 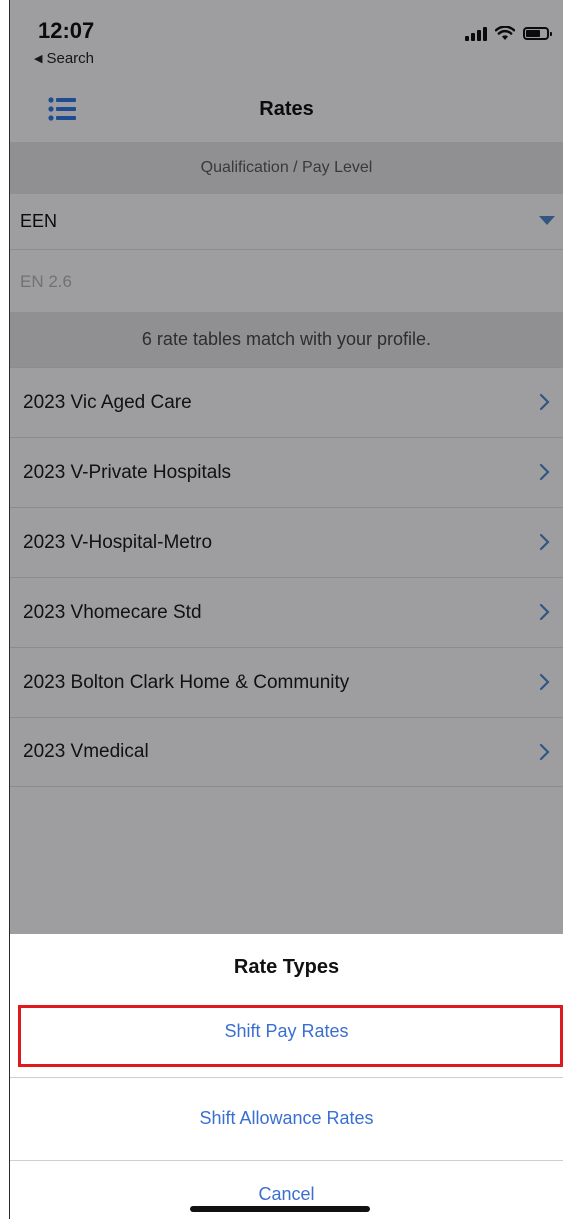 What do you see at coordinates (286, 1031) in the screenshot?
I see `shift-pay-rates-button: Shift Pay Rates` at bounding box center [286, 1031].